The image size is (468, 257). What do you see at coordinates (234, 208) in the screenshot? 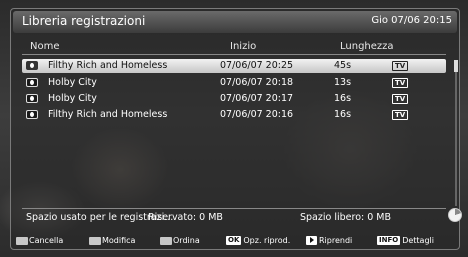
I see `status-divider` at bounding box center [234, 208].